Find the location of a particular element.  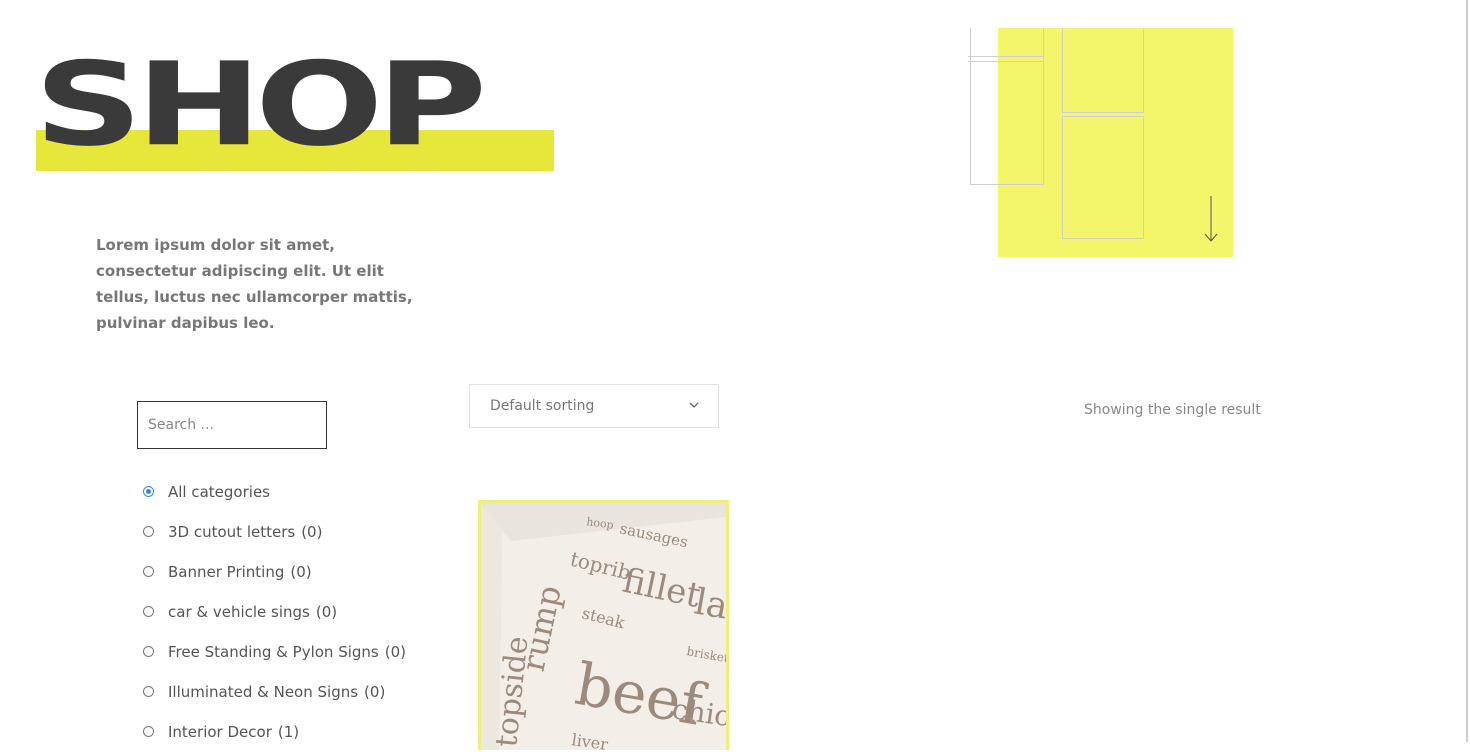

category-label: car & vehicle sings is located at coordinates (239, 612).